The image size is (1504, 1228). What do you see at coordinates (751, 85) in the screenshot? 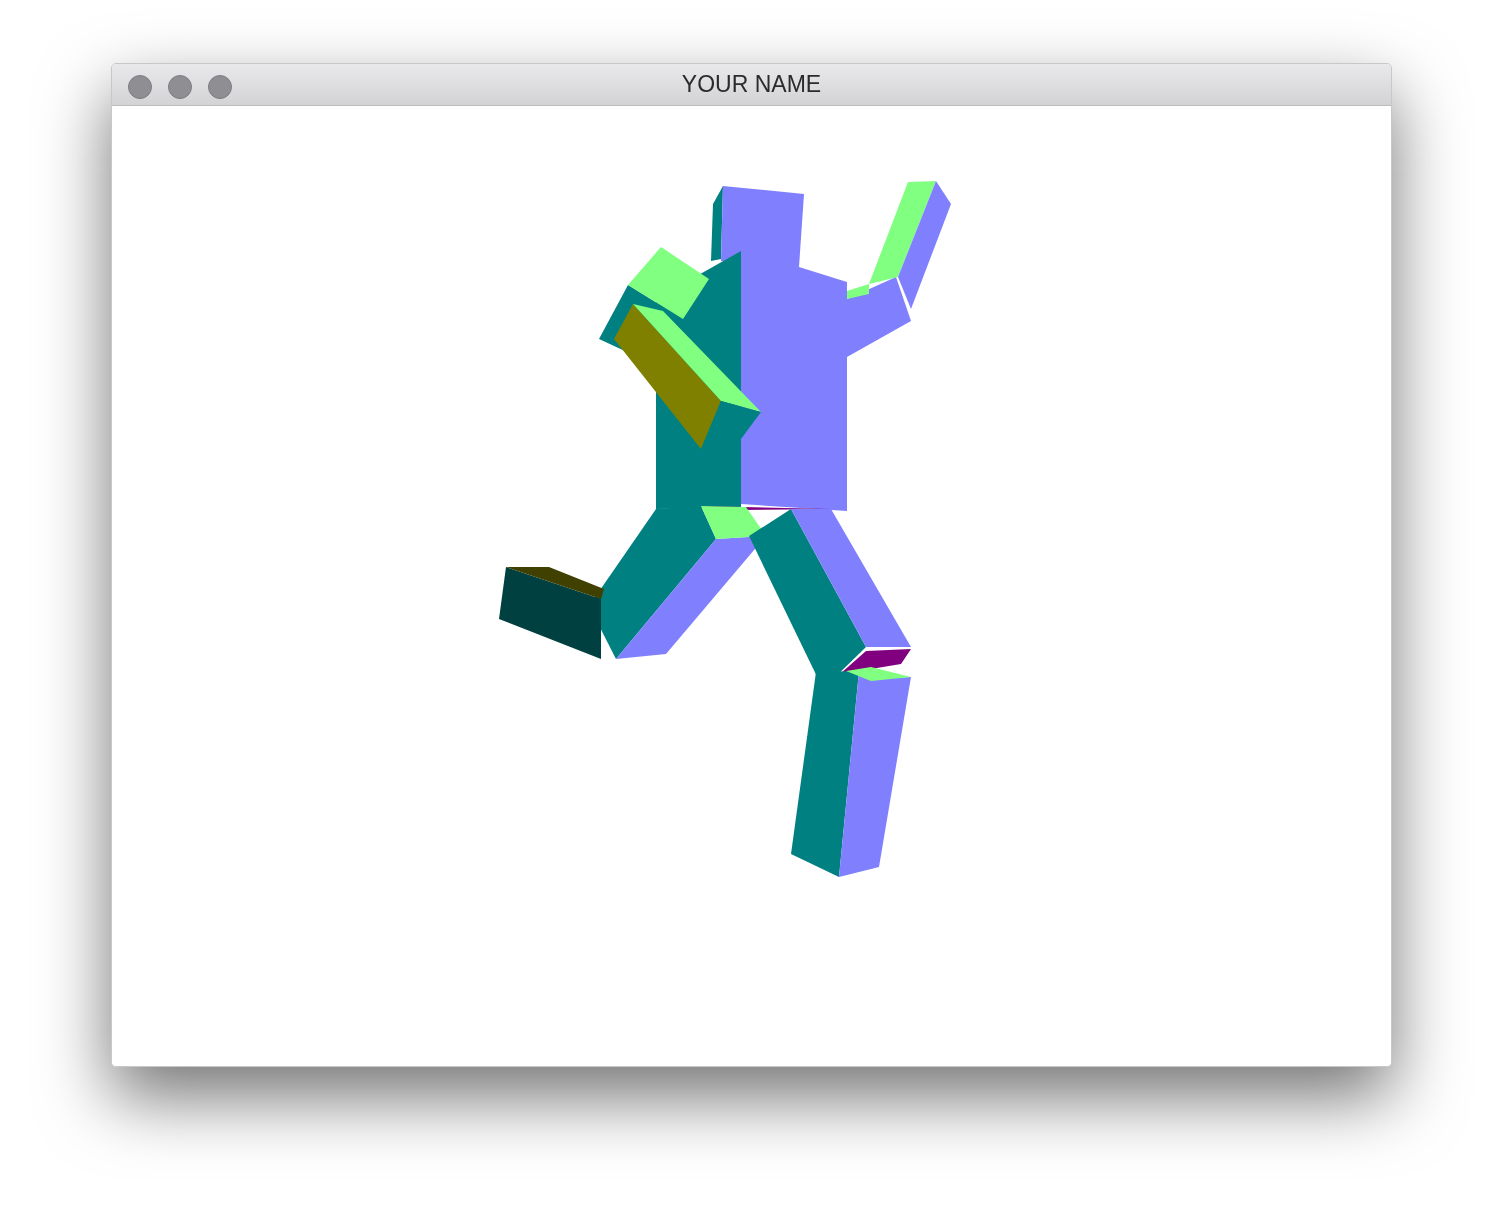
I see `window-title: YOUR NAME` at bounding box center [751, 85].